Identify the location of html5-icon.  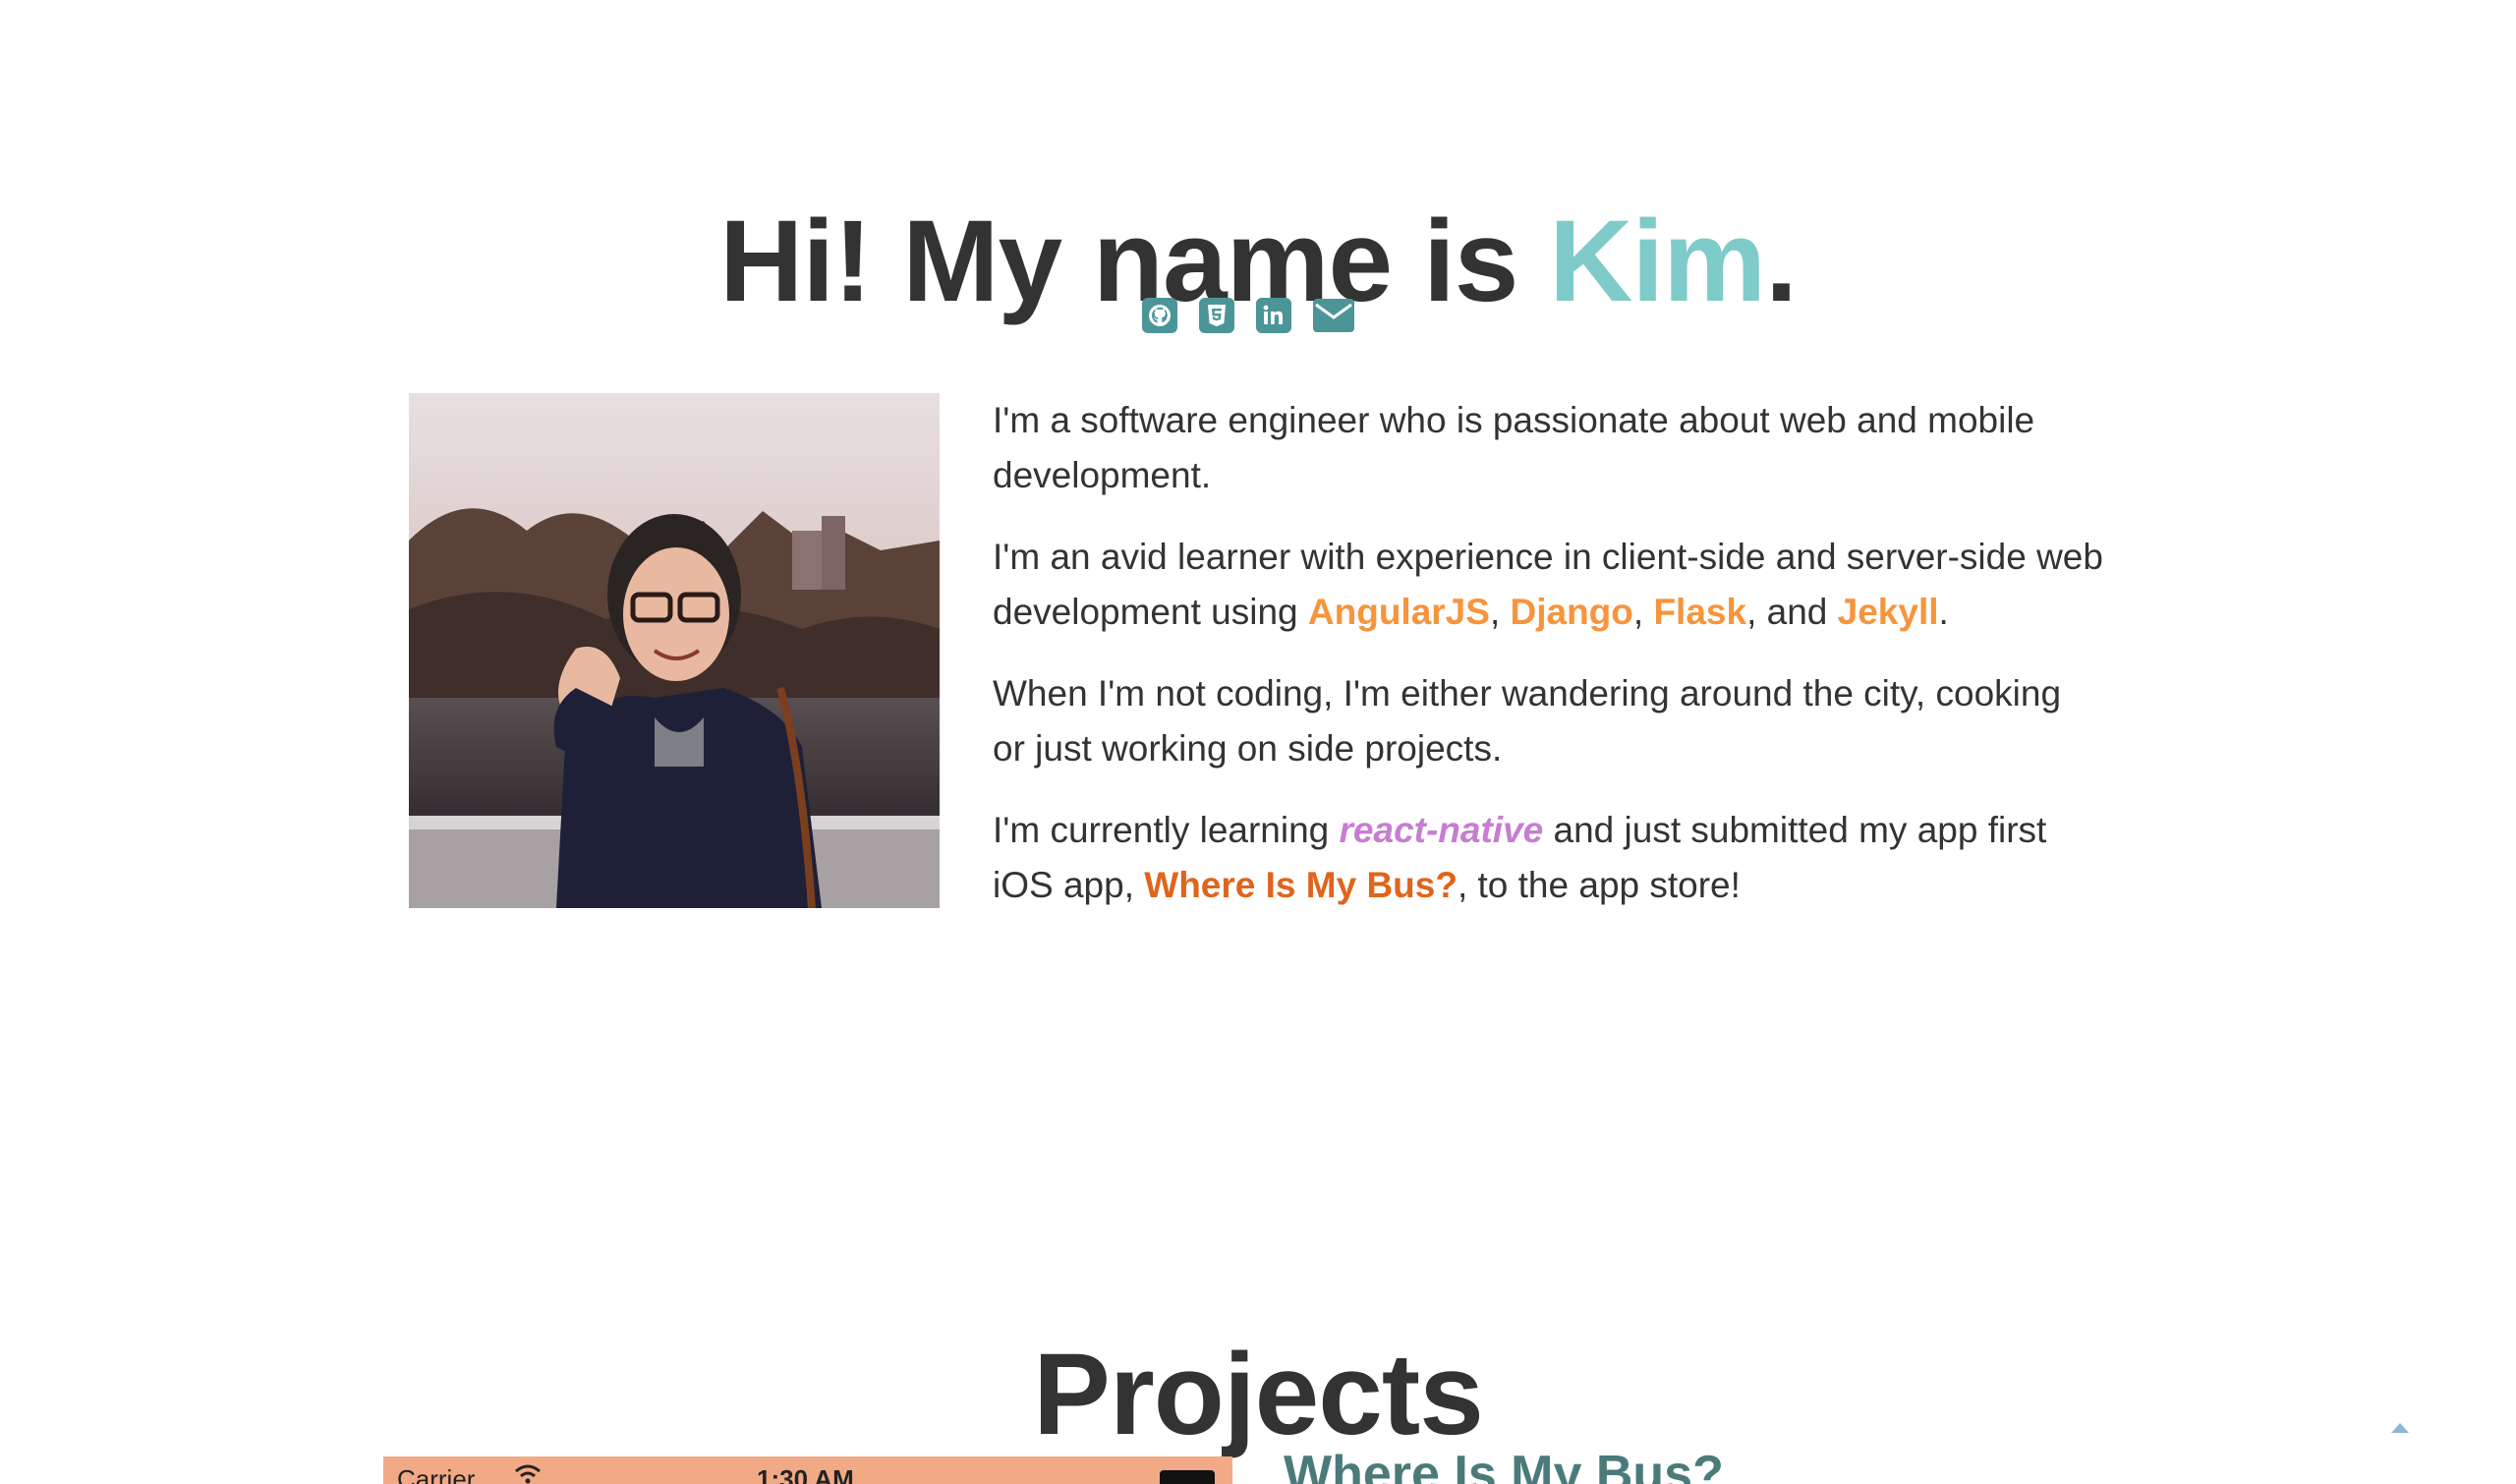
(1216, 315).